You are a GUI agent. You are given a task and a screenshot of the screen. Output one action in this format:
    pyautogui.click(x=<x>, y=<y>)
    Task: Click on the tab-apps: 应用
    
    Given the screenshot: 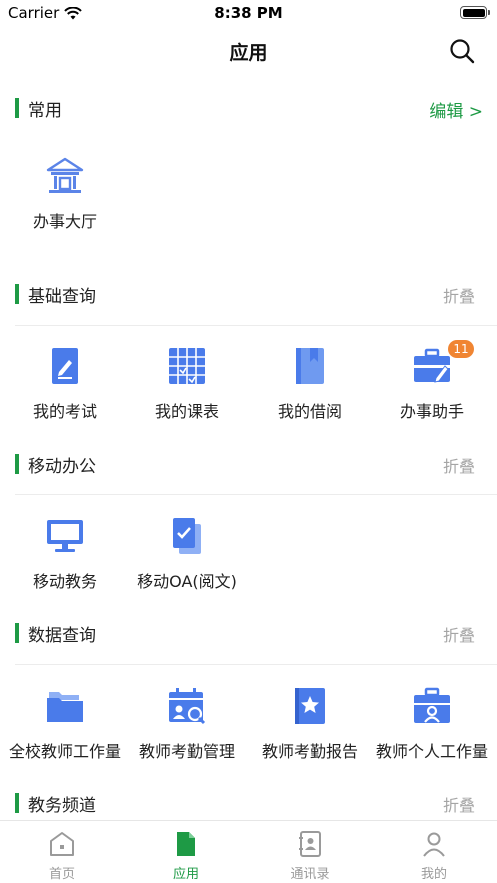 What is the action you would take?
    pyautogui.click(x=186, y=852)
    